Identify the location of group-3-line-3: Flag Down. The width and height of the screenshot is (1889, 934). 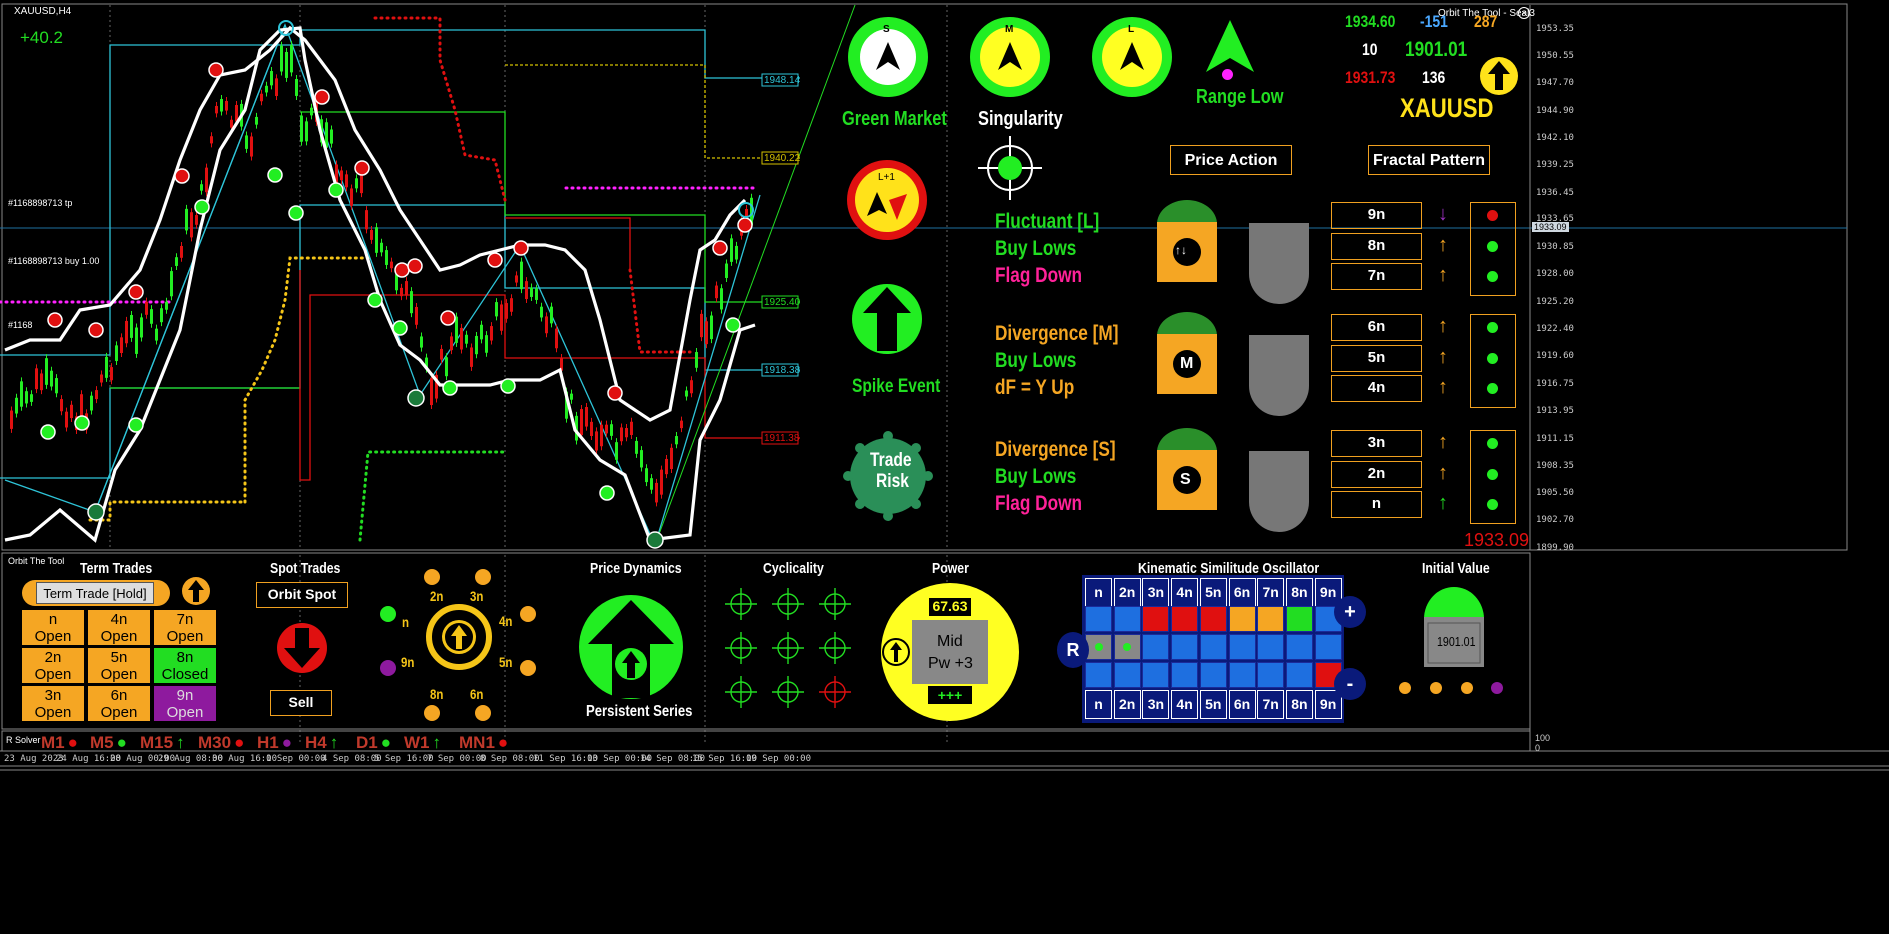
(1039, 503).